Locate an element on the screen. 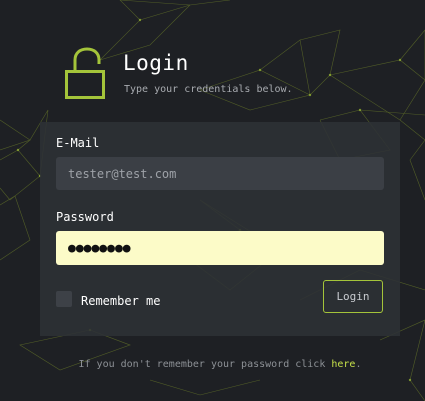 Image resolution: width=425 pixels, height=401 pixels. remember-me-checkbox is located at coordinates (64, 299).